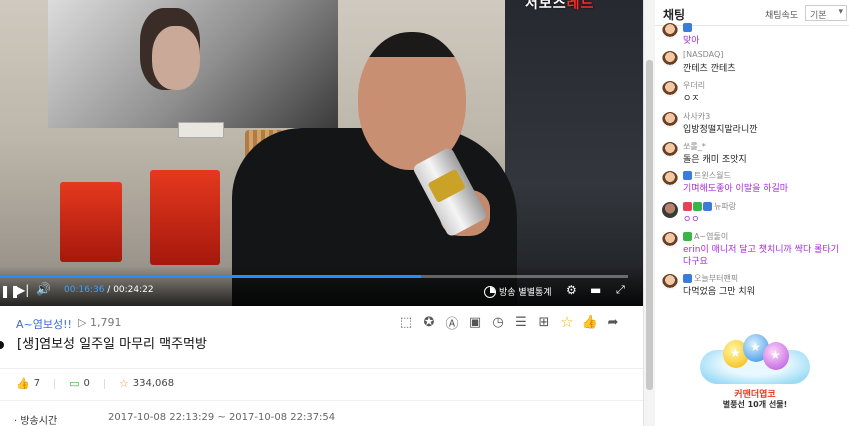  What do you see at coordinates (490, 291) in the screenshot?
I see `pie-chart-icon` at bounding box center [490, 291].